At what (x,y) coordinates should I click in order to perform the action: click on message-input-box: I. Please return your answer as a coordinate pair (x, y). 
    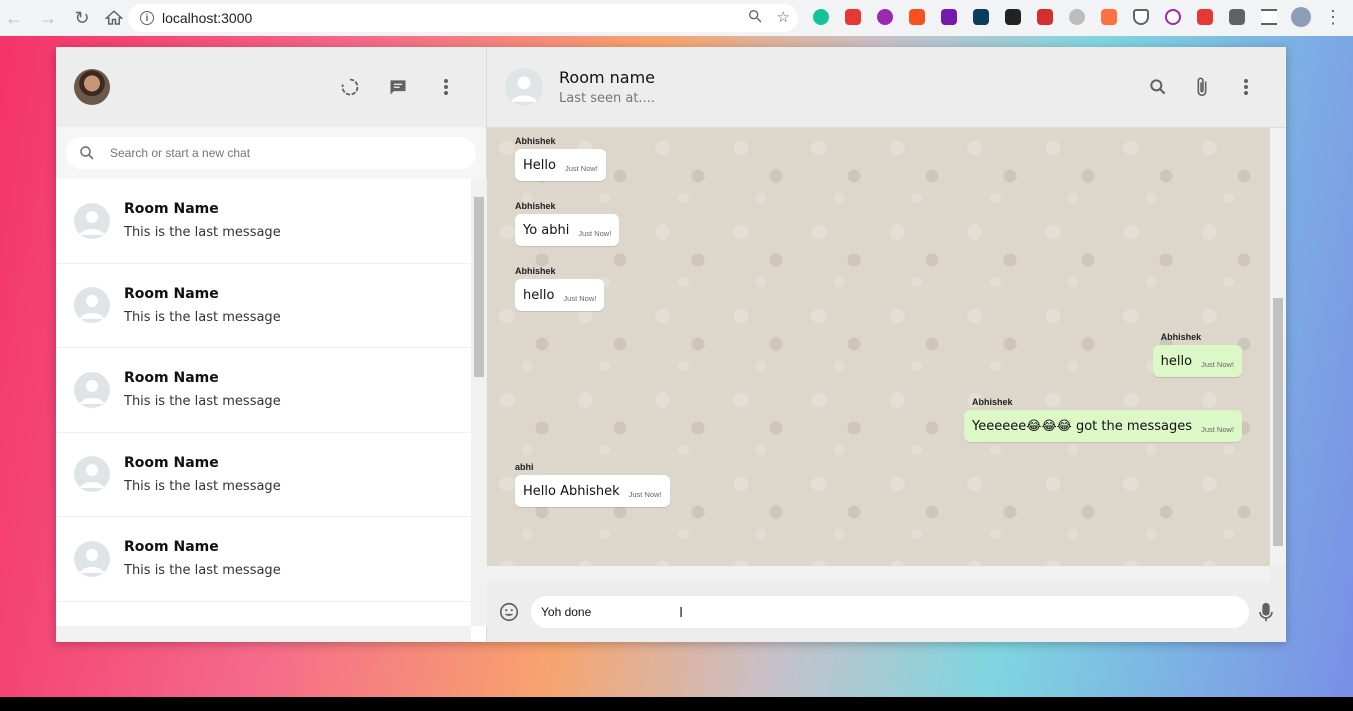
    Looking at the image, I should click on (890, 612).